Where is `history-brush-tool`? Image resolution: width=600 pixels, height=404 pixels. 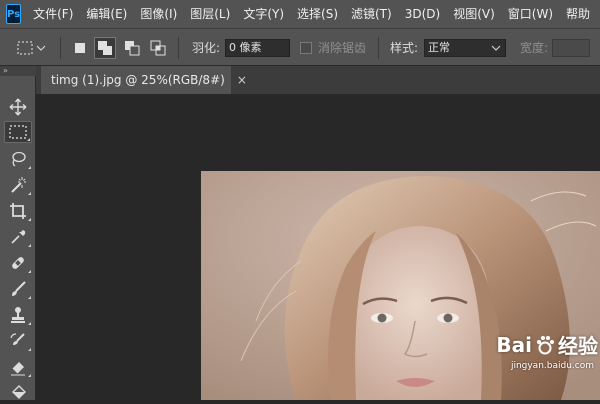
history-brush-tool is located at coordinates (18, 341).